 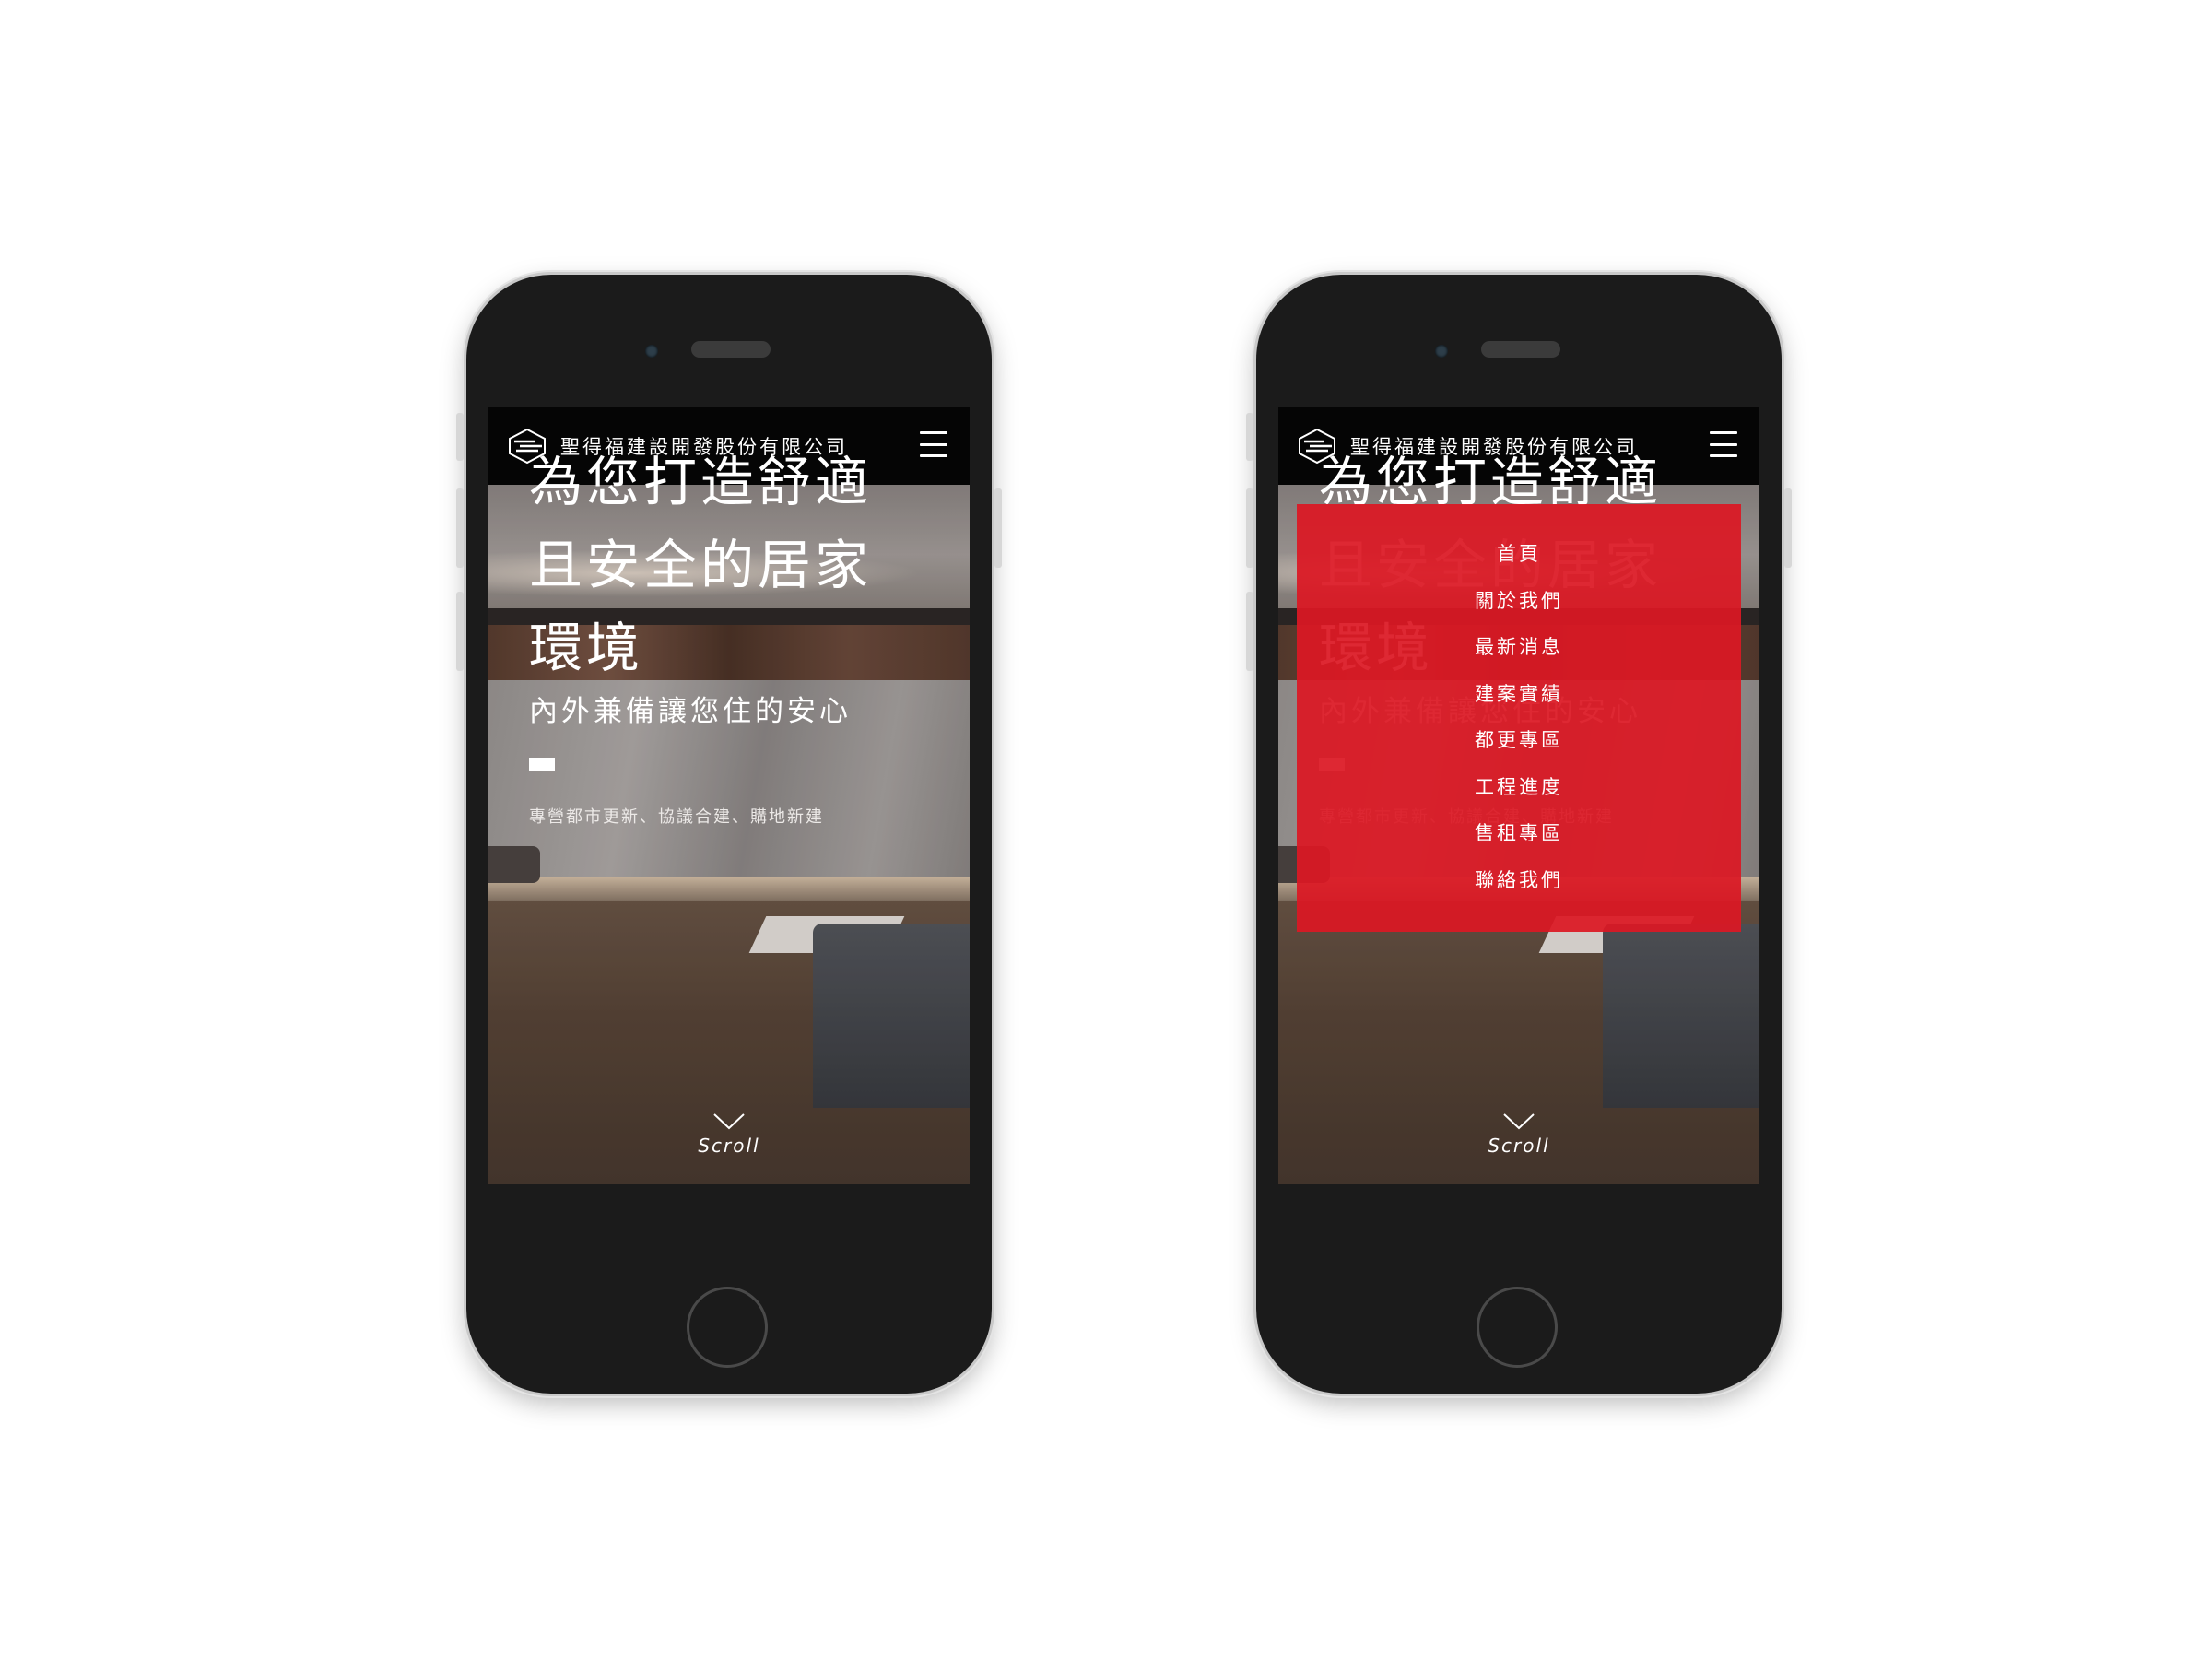 What do you see at coordinates (1519, 655) in the screenshot?
I see `nav-item-news: 最新消息` at bounding box center [1519, 655].